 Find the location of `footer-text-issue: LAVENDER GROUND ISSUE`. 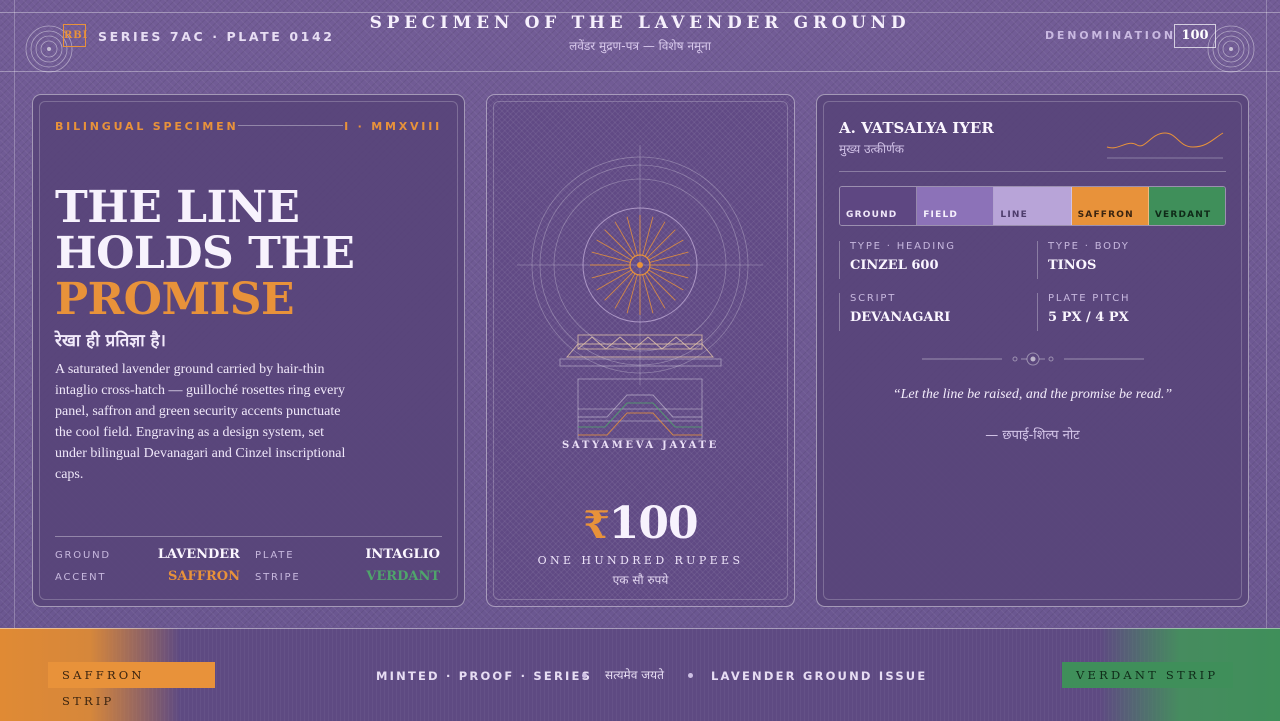

footer-text-issue: LAVENDER GROUND ISSUE is located at coordinates (819, 676).